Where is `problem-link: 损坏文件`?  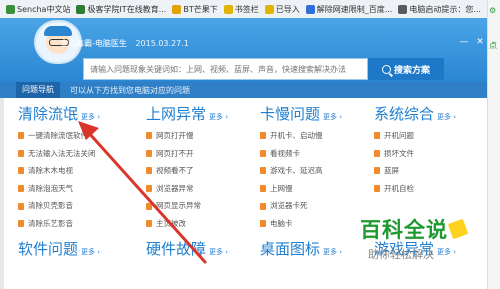
problem-link: 损坏文件 is located at coordinates (430, 154).